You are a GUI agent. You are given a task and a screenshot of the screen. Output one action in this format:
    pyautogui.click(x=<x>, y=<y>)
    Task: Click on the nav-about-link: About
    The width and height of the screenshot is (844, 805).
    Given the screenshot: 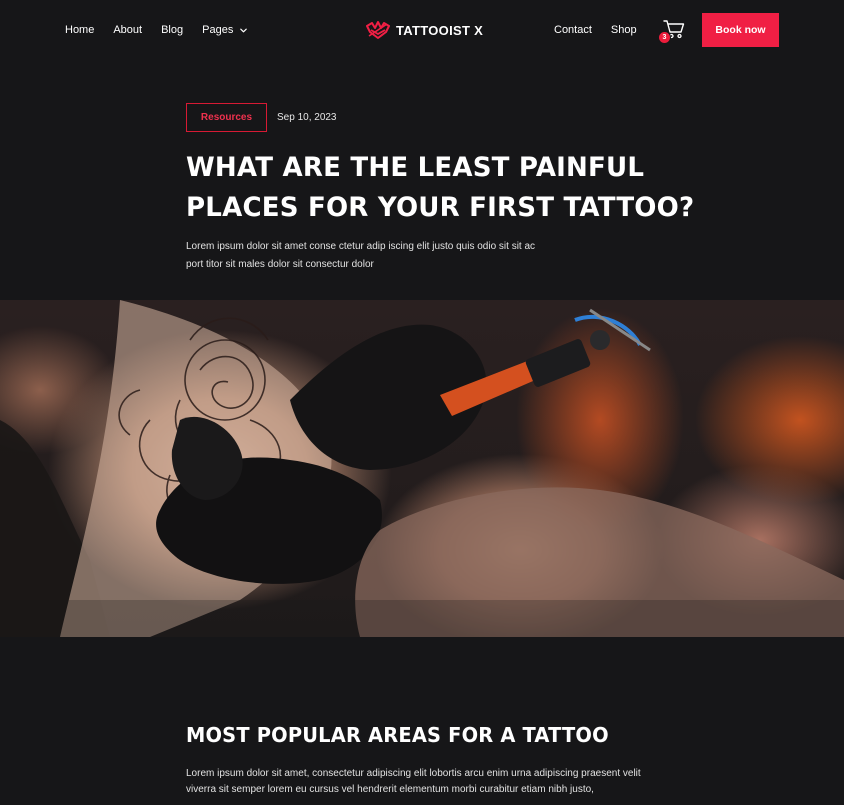 What is the action you would take?
    pyautogui.click(x=127, y=30)
    